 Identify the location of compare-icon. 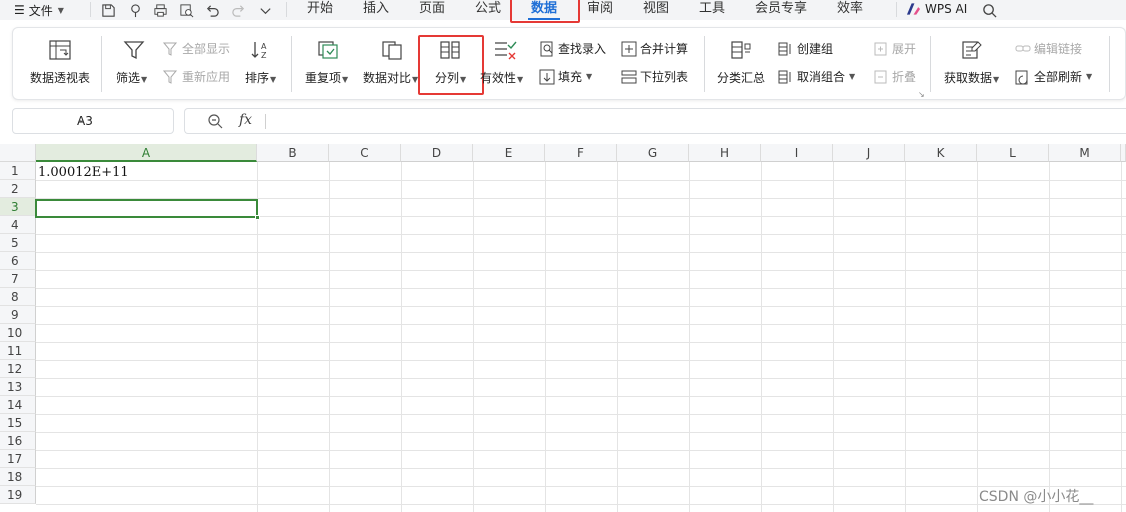
(392, 50).